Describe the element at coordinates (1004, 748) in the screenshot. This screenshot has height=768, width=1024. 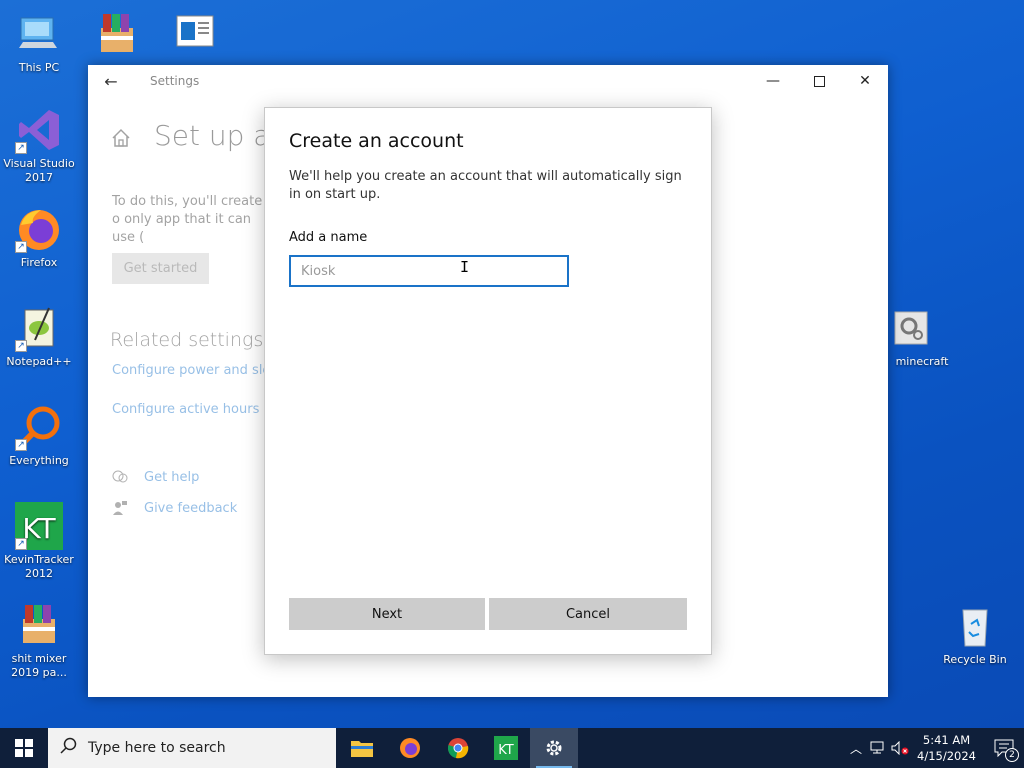
I see `action-center-button: 2` at that location.